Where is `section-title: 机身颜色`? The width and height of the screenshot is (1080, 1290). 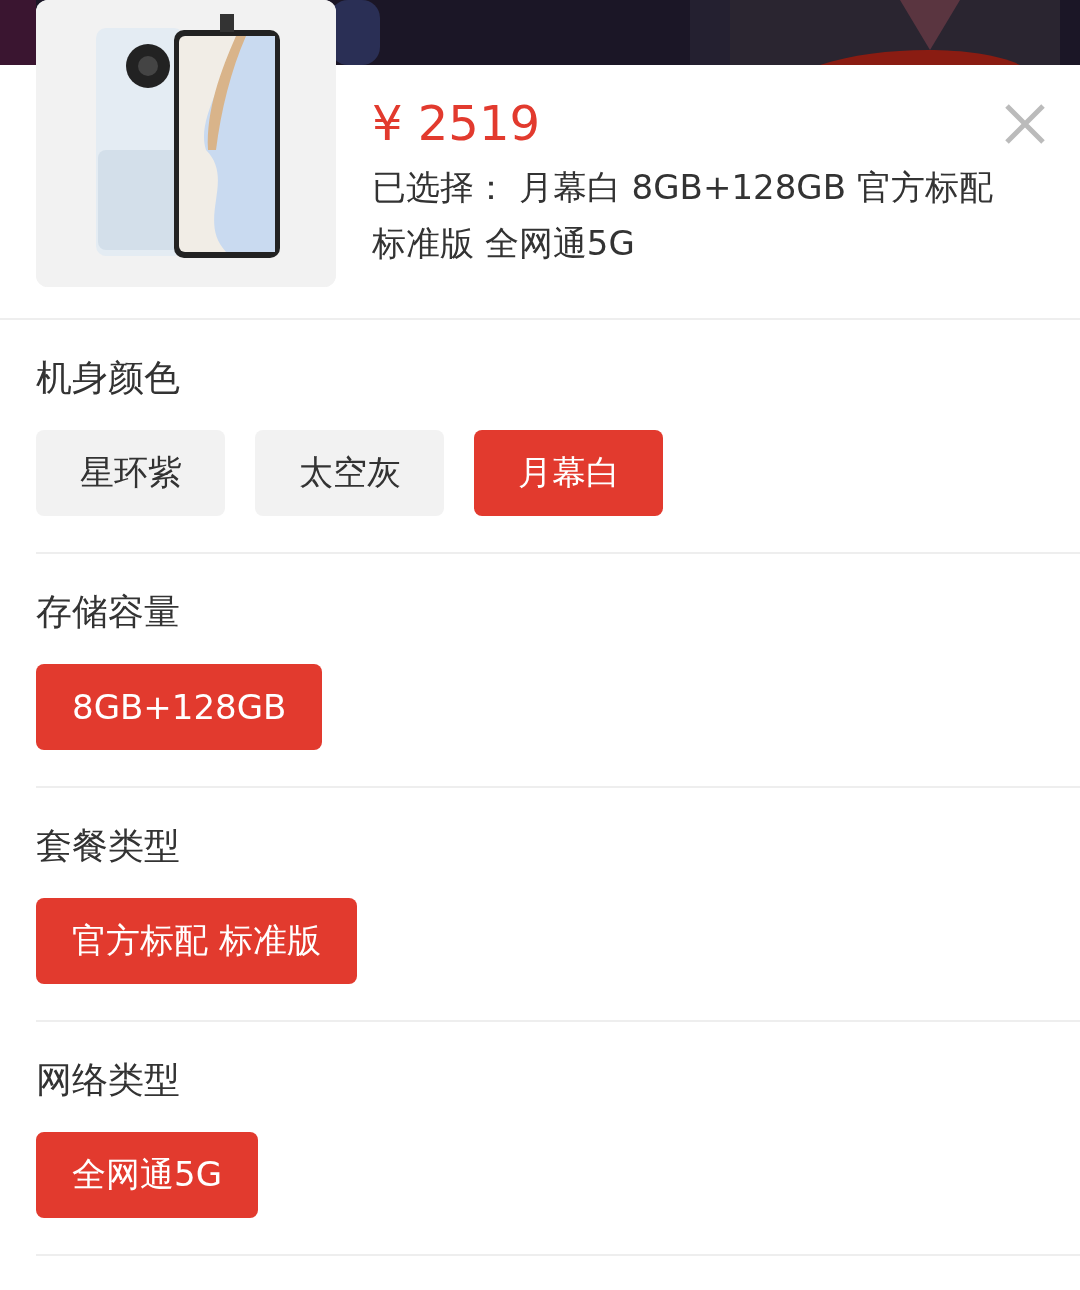 section-title: 机身颜色 is located at coordinates (108, 378).